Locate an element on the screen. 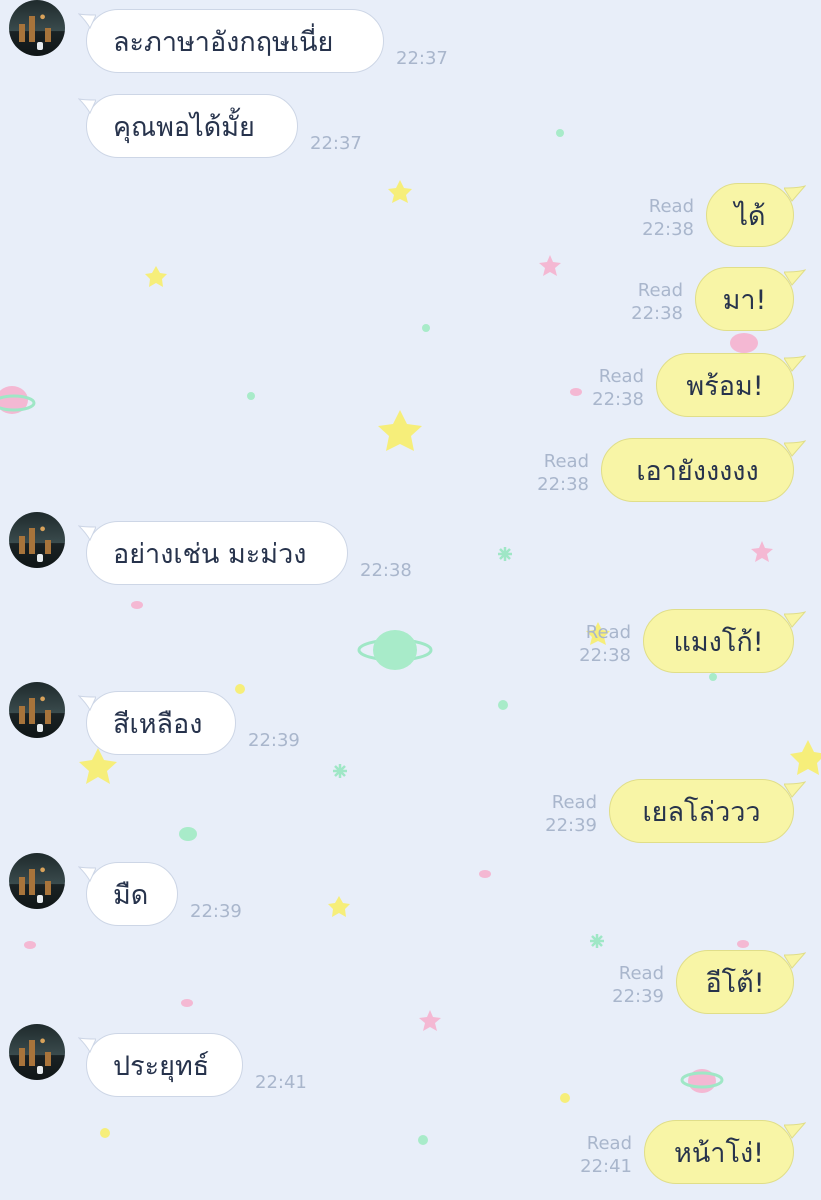 The height and width of the screenshot is (1200, 821). incoming-message-bubble: ประยุทธ์ is located at coordinates (164, 1065).